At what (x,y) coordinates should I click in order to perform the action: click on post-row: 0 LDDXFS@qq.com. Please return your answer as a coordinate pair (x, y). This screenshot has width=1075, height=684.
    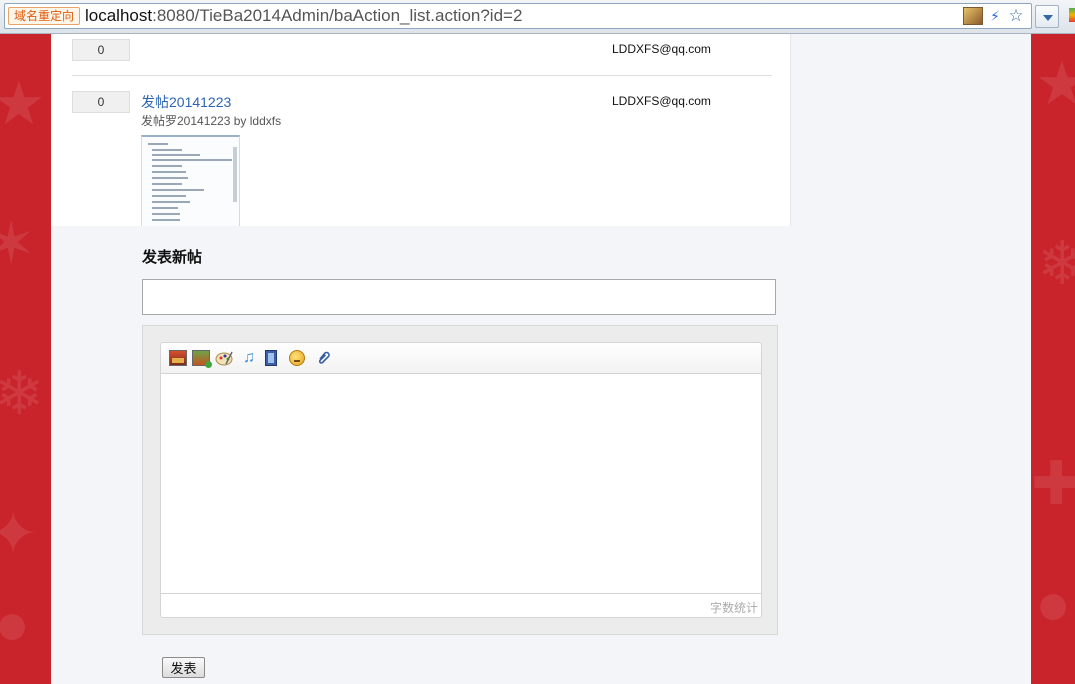
    Looking at the image, I should click on (422, 55).